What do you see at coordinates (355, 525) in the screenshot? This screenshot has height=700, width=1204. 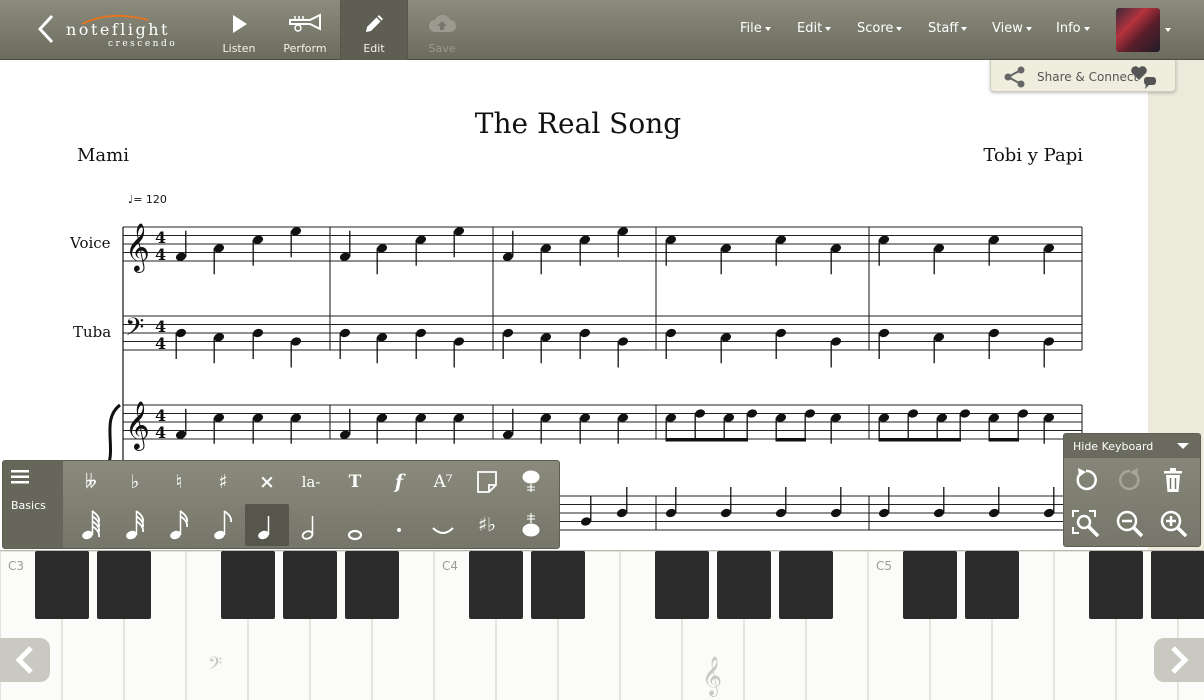 I see `whole-note-button` at bounding box center [355, 525].